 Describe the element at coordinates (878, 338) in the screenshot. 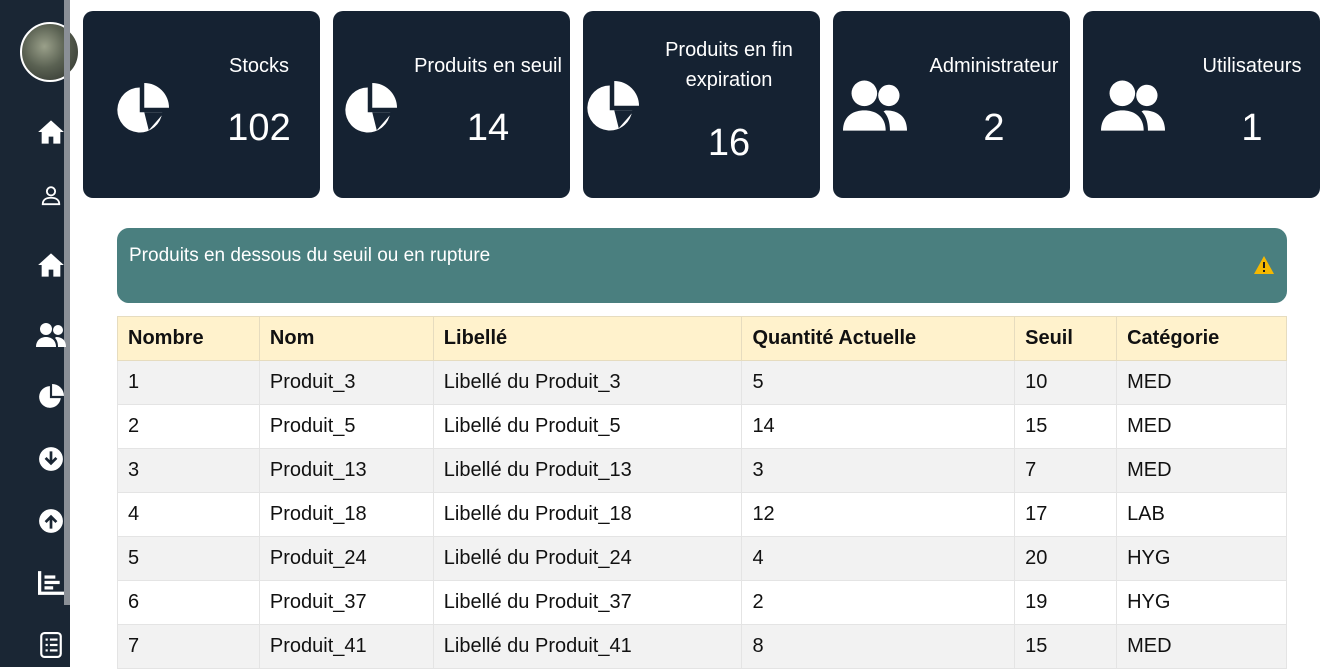

I see `column-header: Quantité Actuelle` at that location.